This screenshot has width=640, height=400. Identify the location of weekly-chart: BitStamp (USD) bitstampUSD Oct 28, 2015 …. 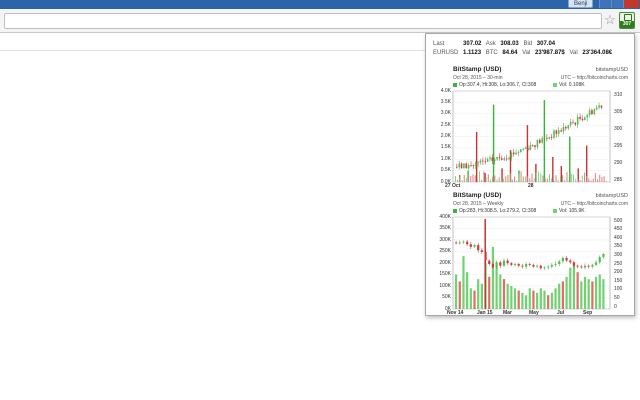
(531, 253).